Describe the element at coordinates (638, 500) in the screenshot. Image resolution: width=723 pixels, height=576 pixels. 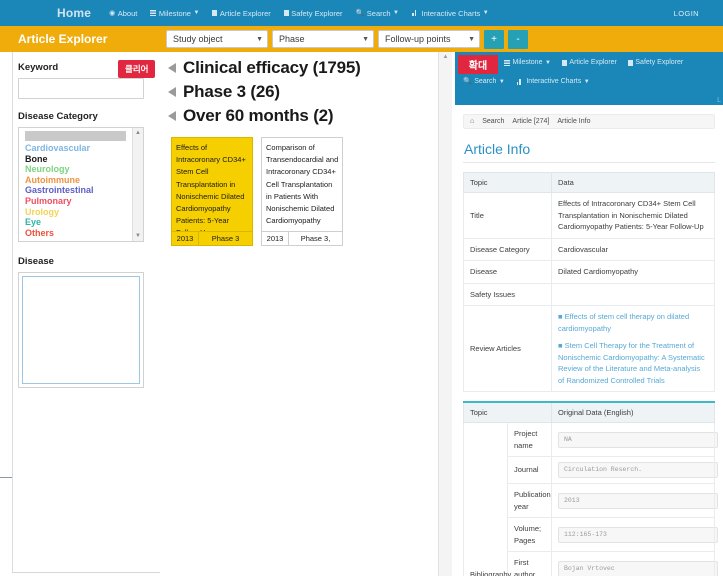
I see `publication-year-input: 2013` at that location.